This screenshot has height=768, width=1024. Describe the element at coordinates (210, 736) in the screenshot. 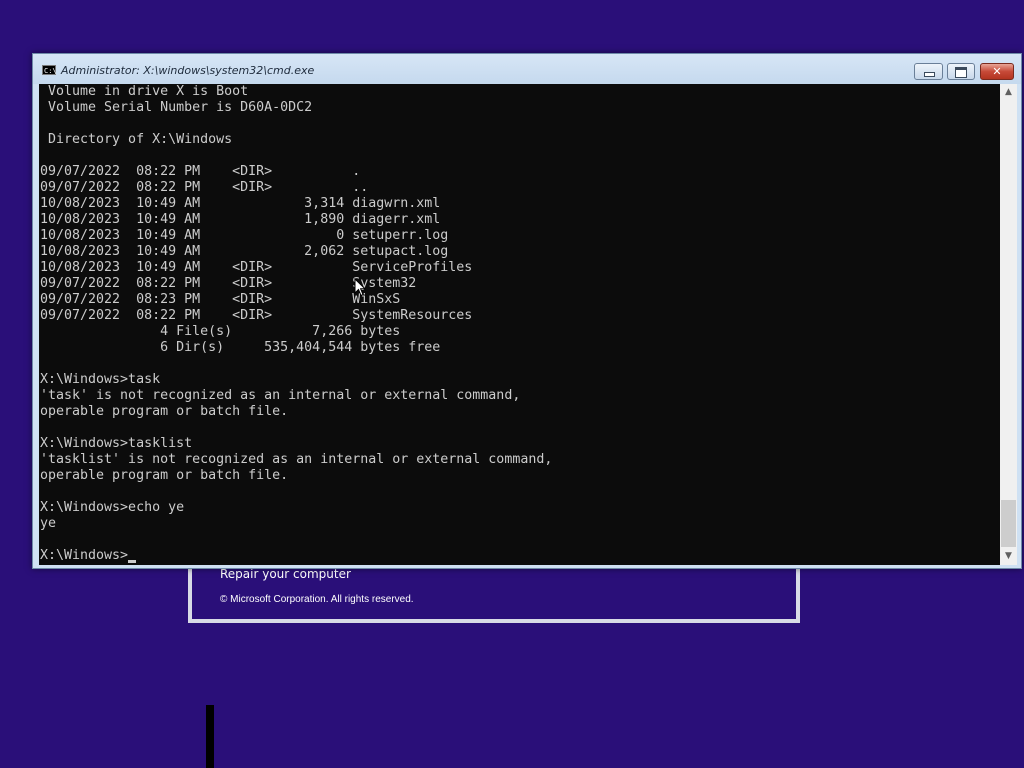

I see `background-bar` at that location.